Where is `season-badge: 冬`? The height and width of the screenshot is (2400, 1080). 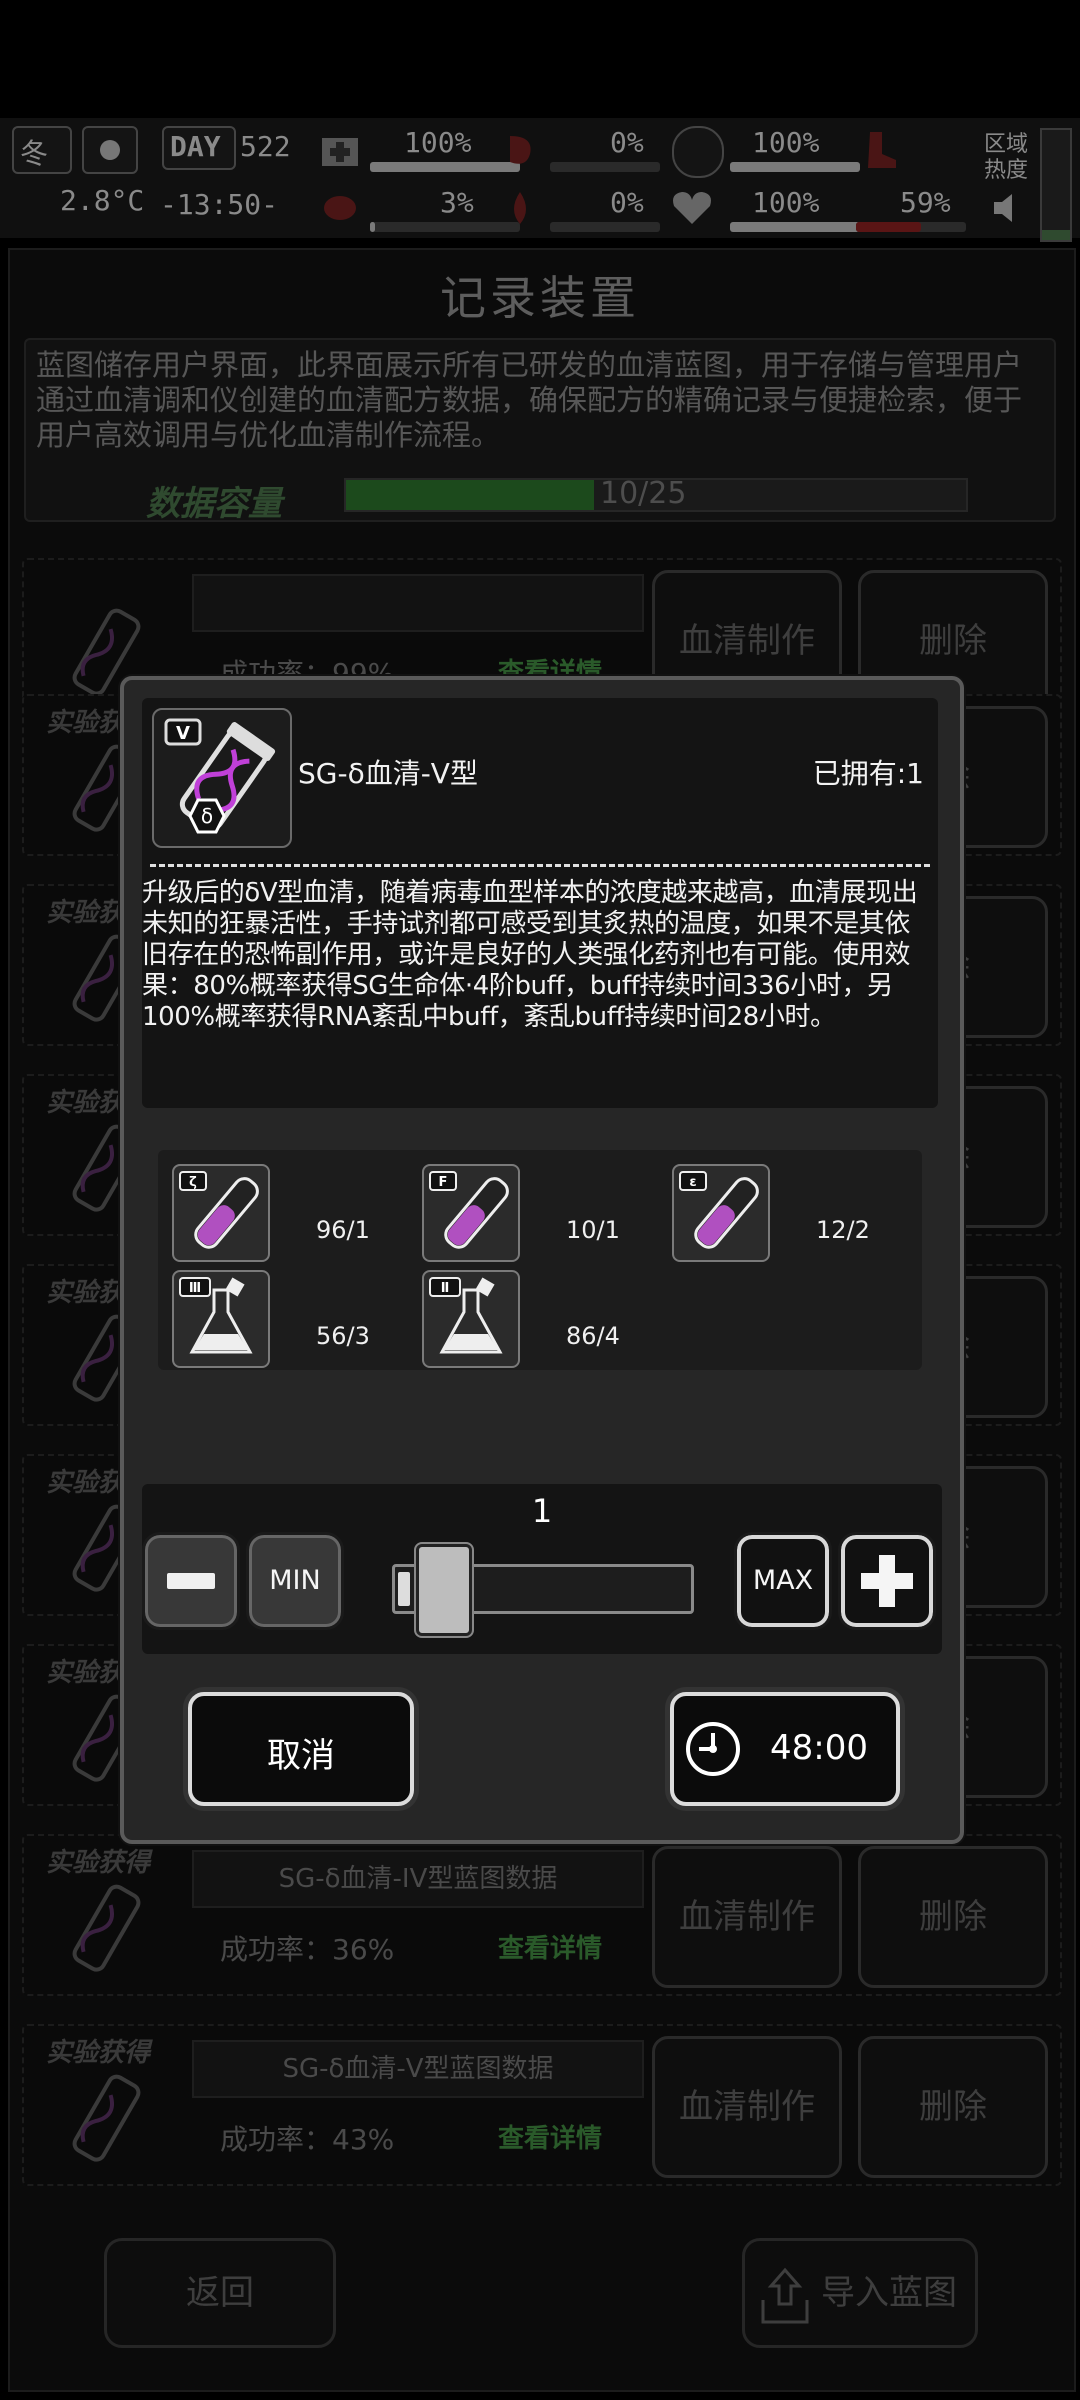 season-badge: 冬 is located at coordinates (42, 150).